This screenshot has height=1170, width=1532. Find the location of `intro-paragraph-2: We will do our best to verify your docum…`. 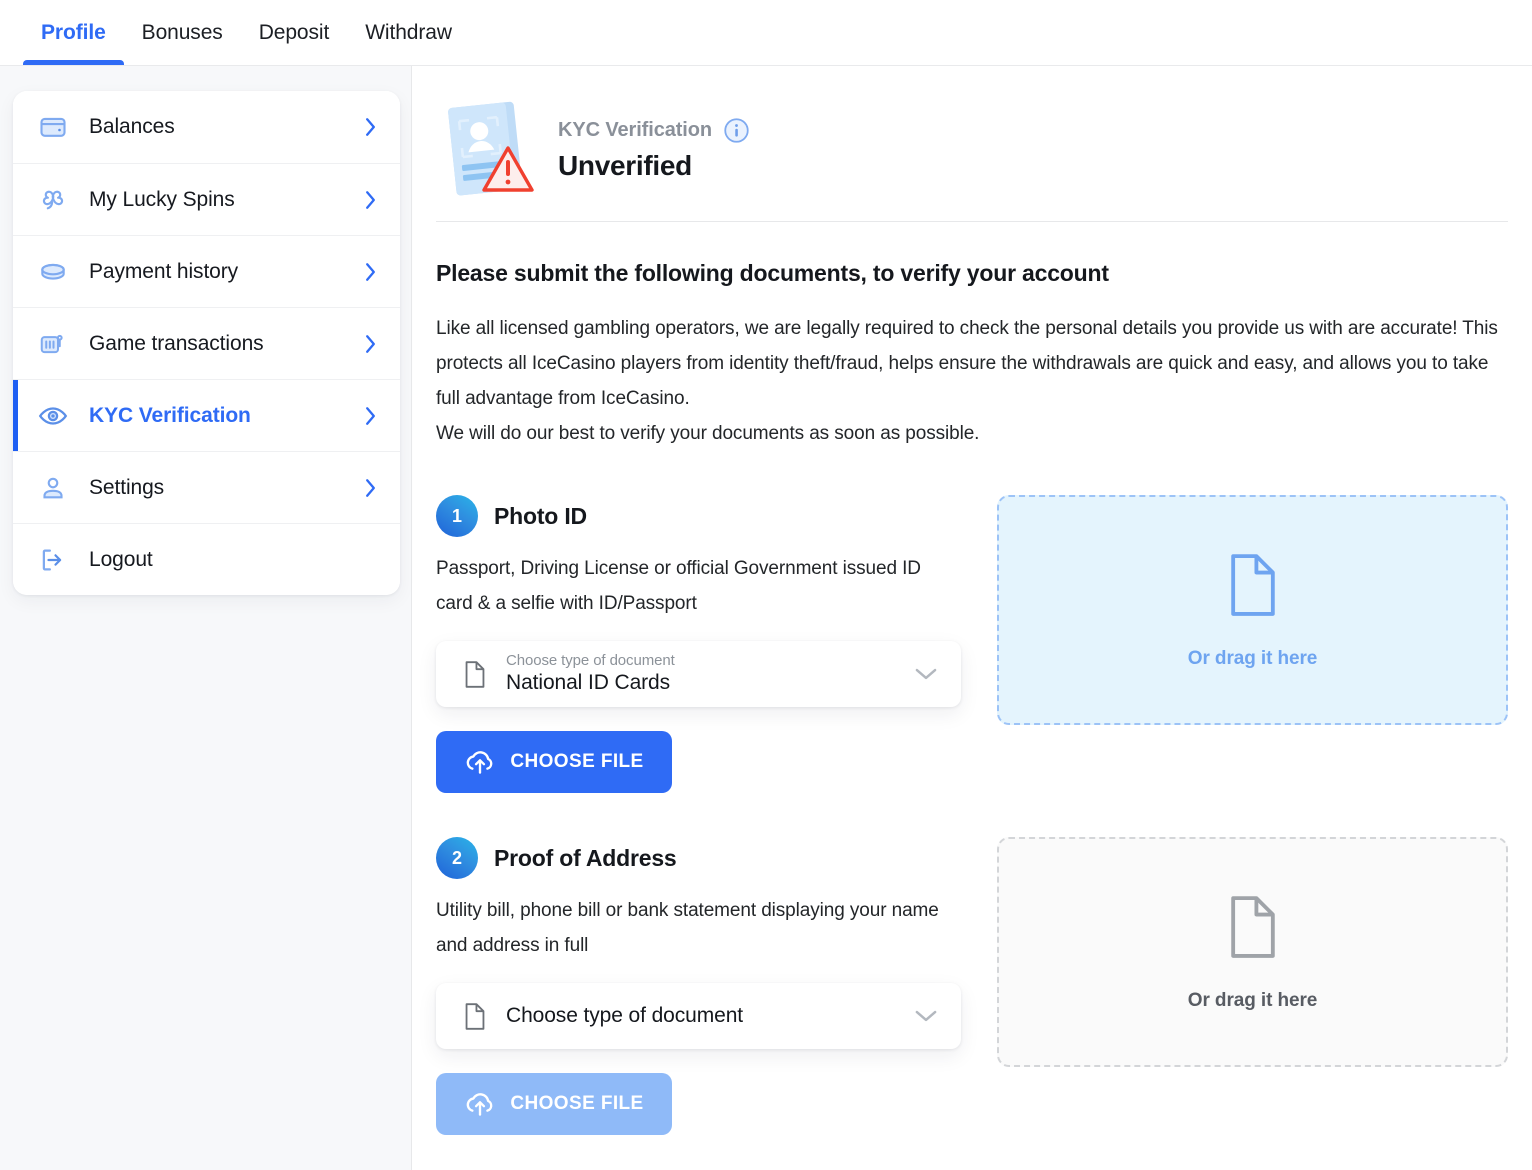

intro-paragraph-2: We will do our best to verify your docum… is located at coordinates (708, 433).